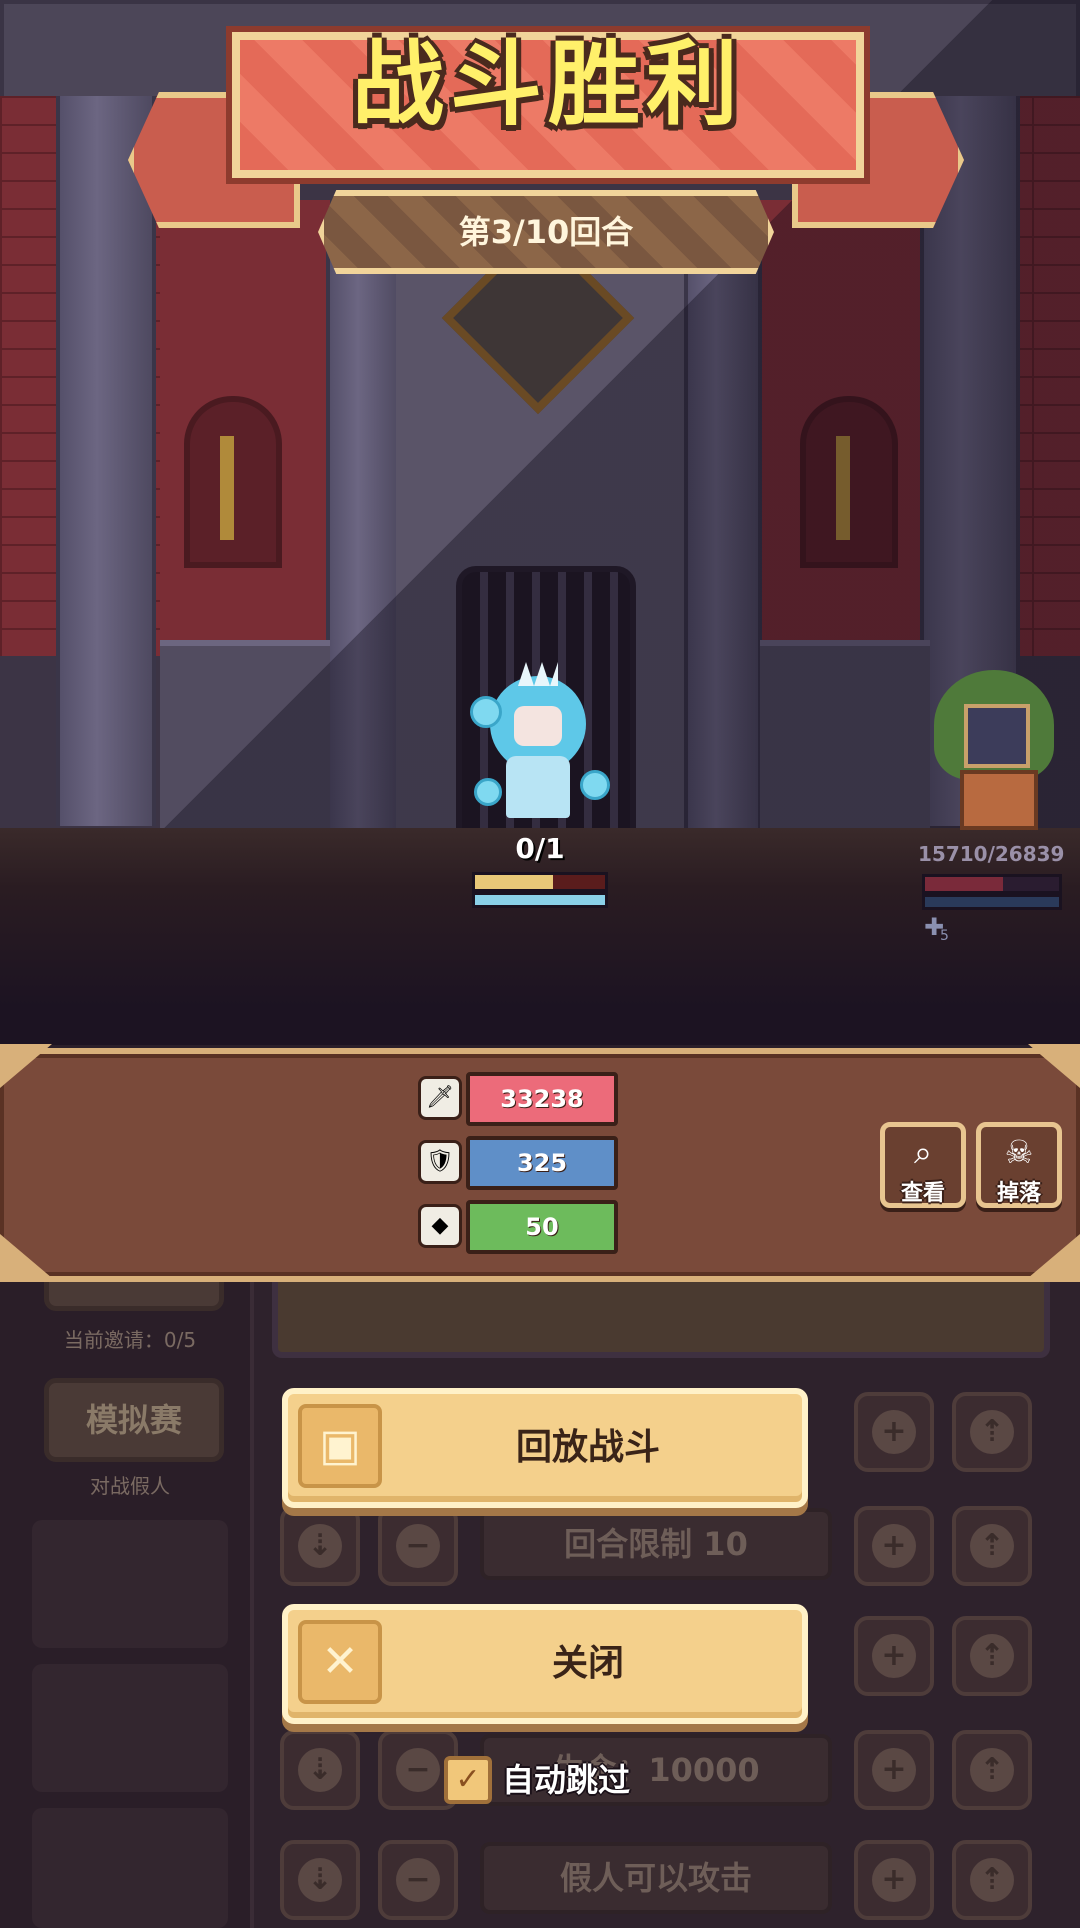 The image size is (1080, 1928). Describe the element at coordinates (944, 936) in the screenshot. I see `buff-count: 5` at that location.